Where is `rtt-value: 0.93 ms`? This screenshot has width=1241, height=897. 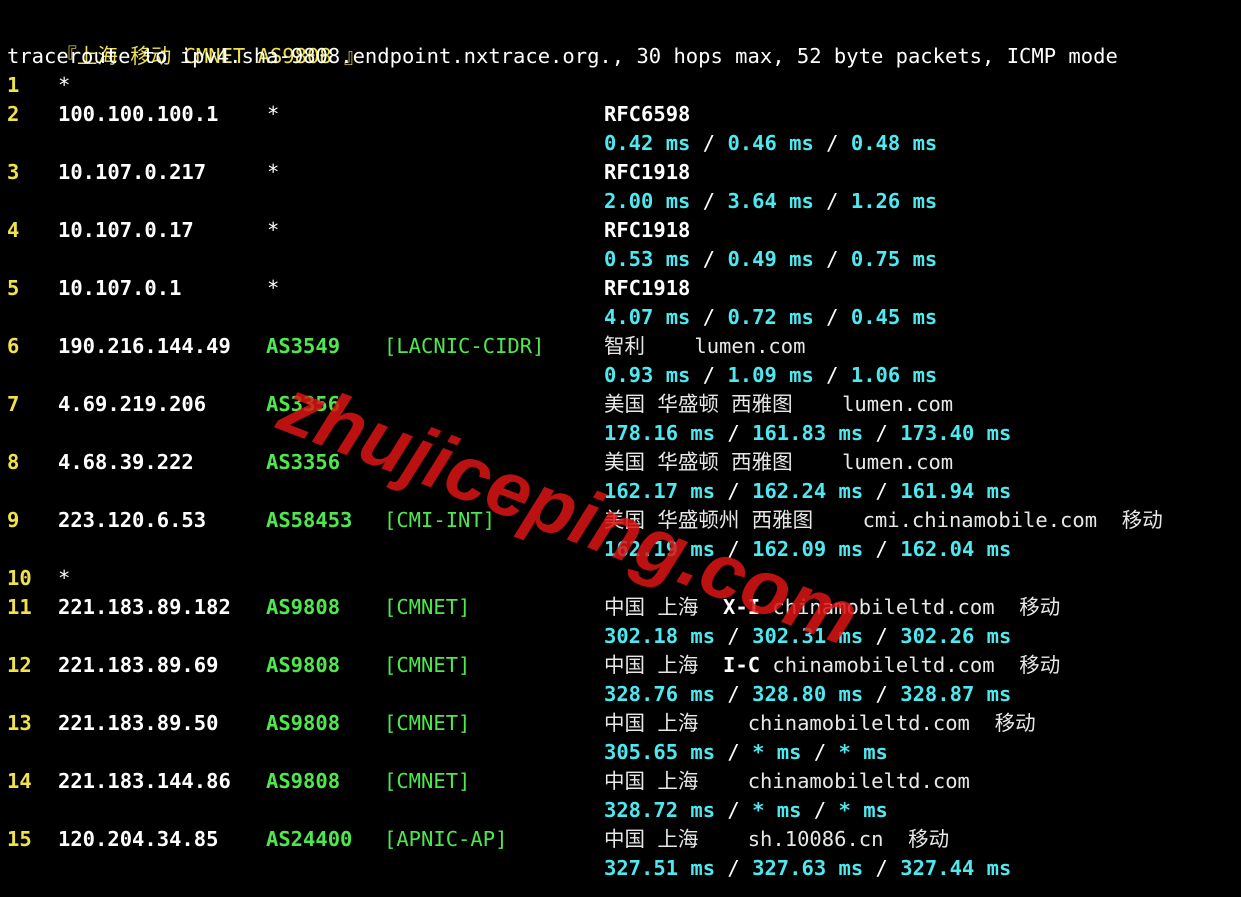
rtt-value: 0.93 ms is located at coordinates (647, 375).